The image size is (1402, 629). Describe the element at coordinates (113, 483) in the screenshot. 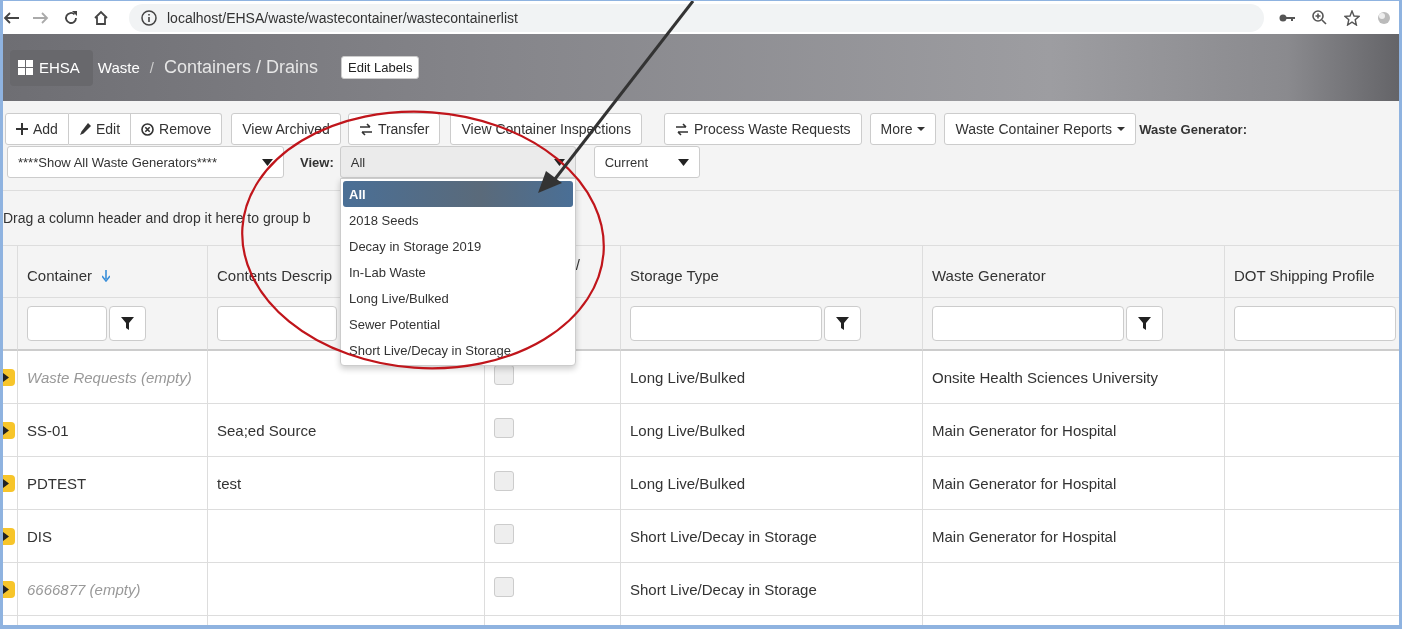

I see `table-cell: PDTEST` at that location.